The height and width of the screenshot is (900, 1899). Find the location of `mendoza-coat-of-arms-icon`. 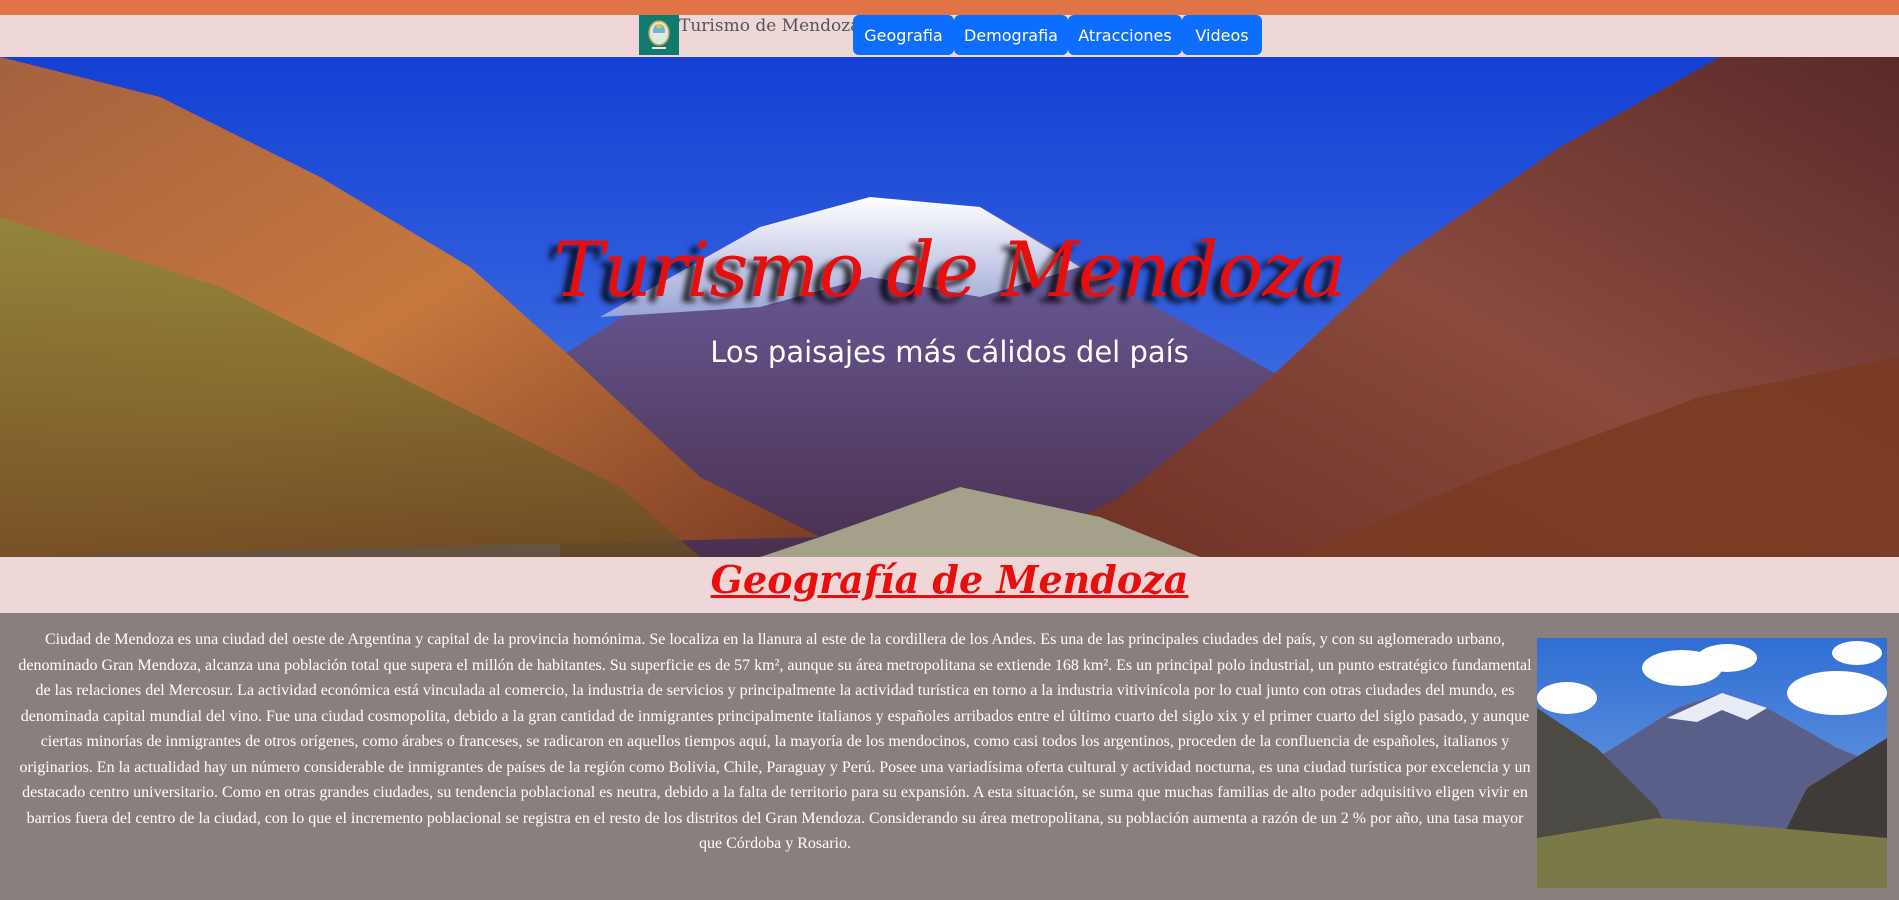

mendoza-coat-of-arms-icon is located at coordinates (659, 35).